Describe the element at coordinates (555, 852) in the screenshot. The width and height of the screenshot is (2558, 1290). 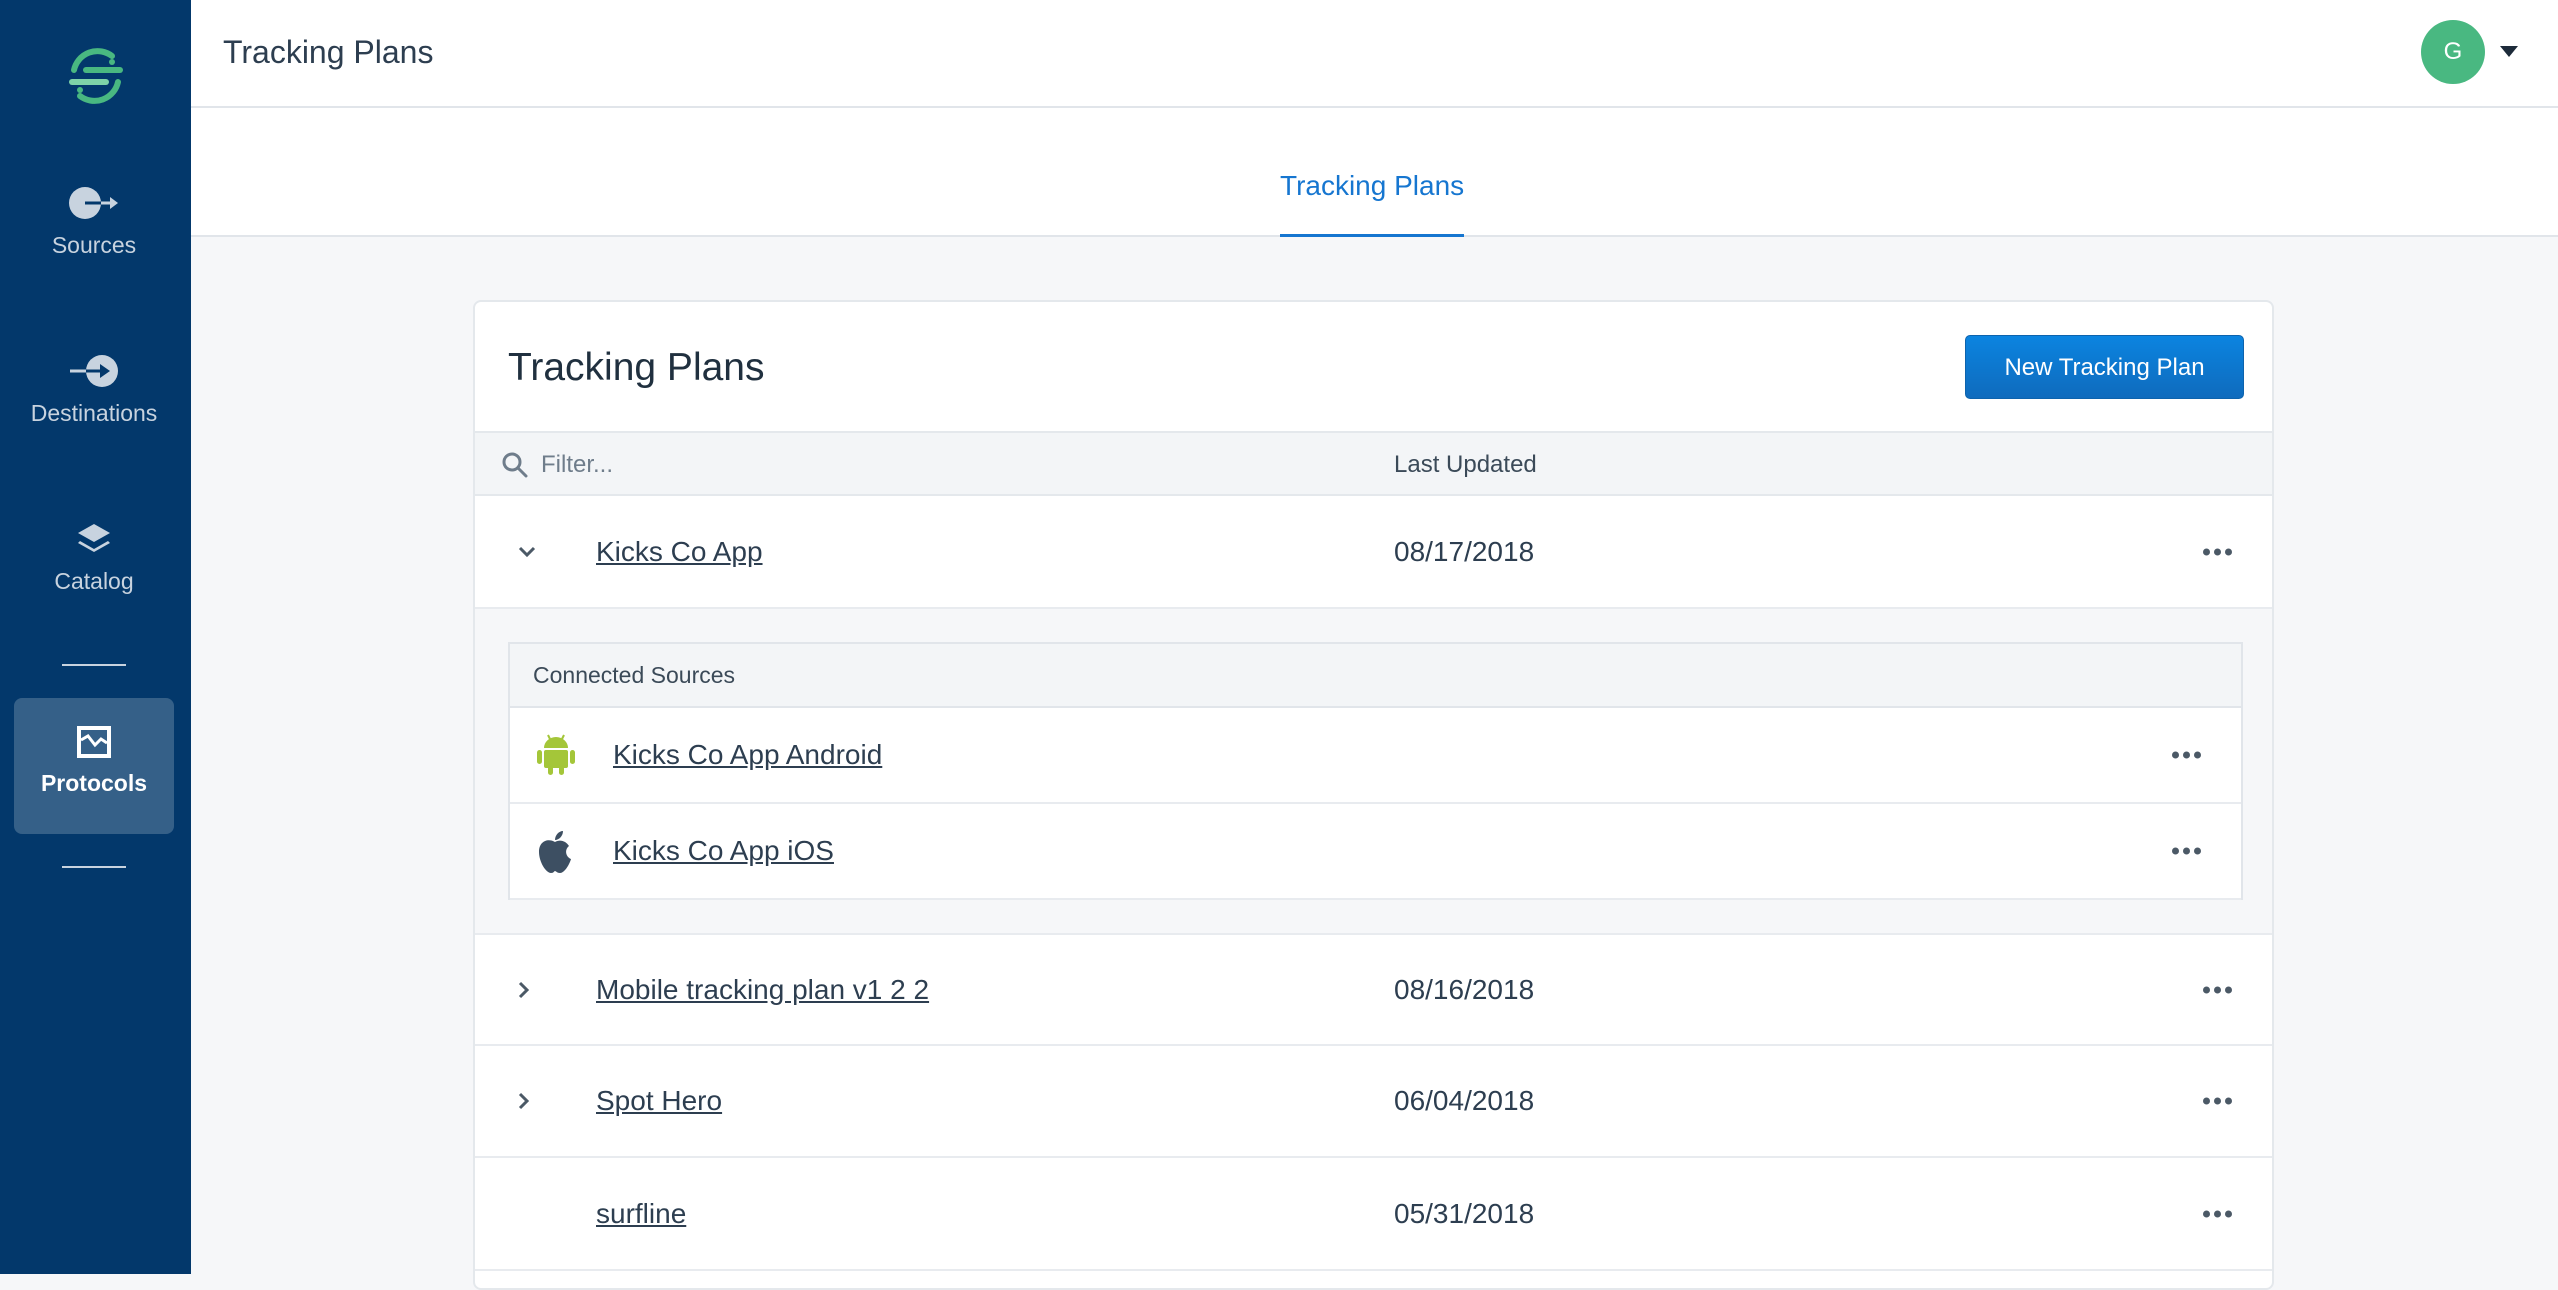
I see `apple-icon` at that location.